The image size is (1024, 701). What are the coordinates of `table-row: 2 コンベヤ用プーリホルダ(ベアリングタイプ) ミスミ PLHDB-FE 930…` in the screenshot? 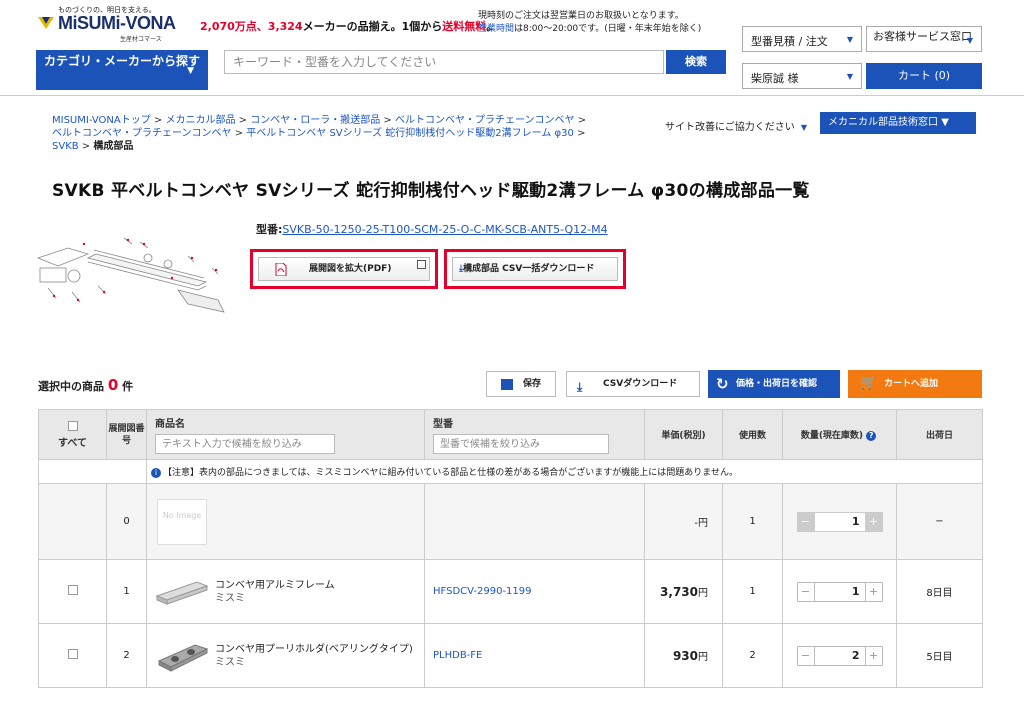 It's located at (510, 655).